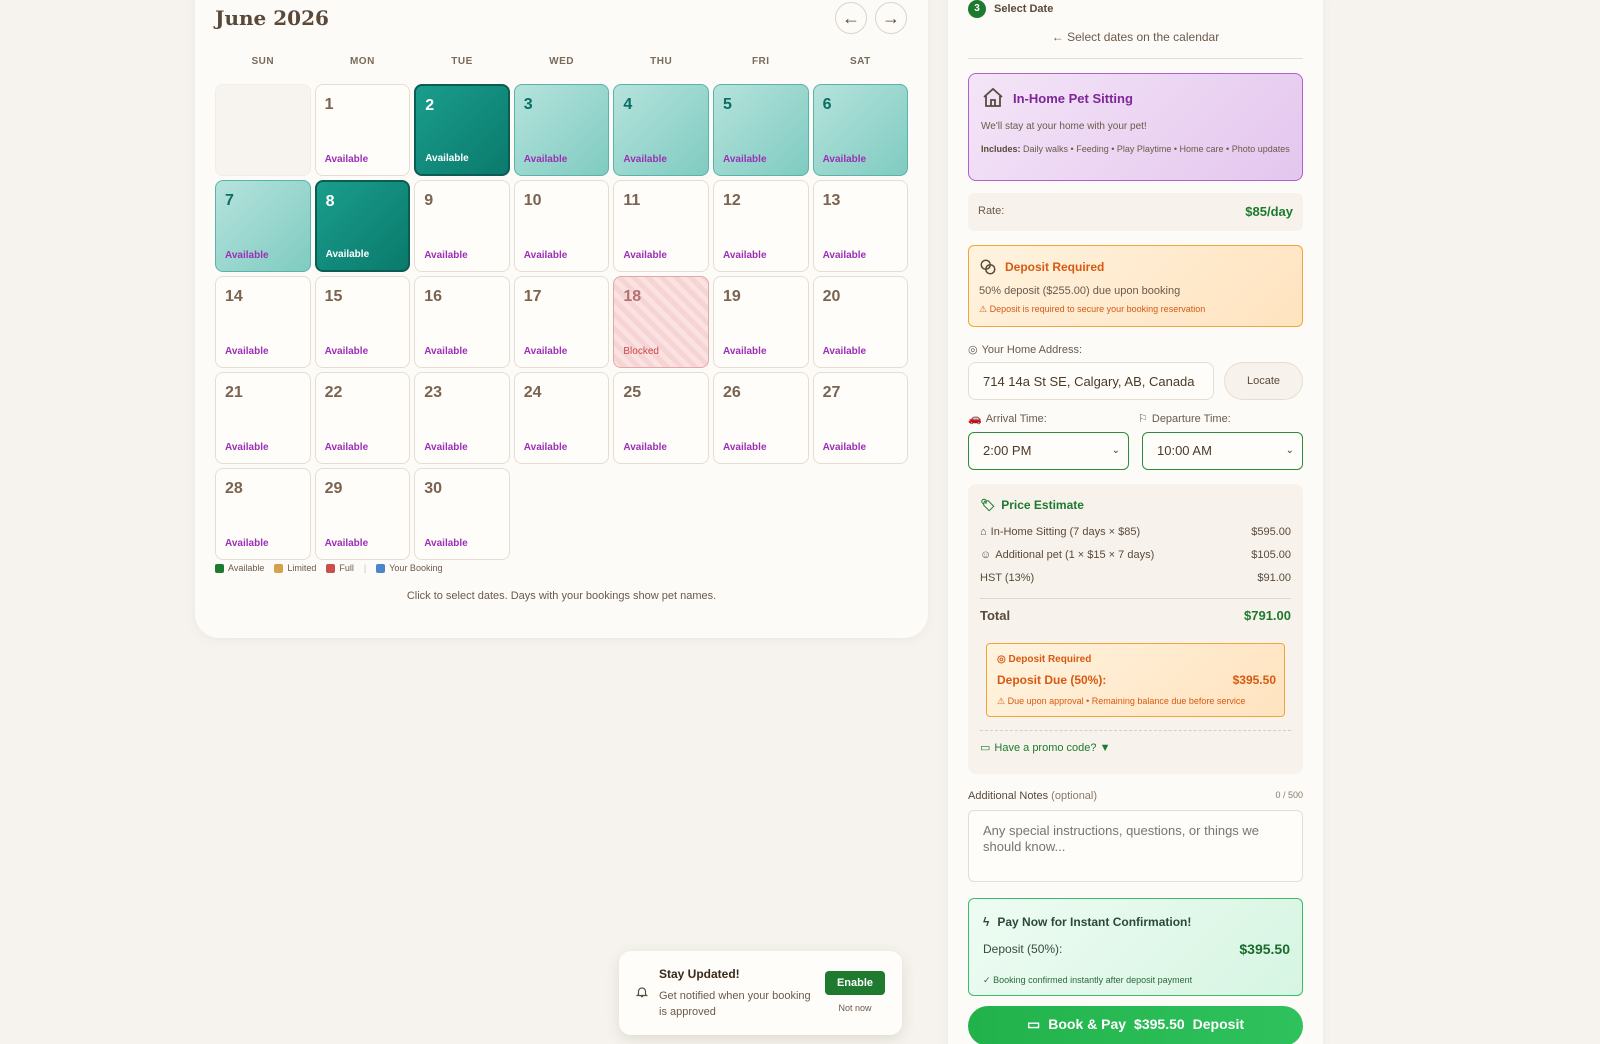 The image size is (1600, 1044). What do you see at coordinates (462, 226) in the screenshot?
I see `calendar-day-9: 9 Available` at bounding box center [462, 226].